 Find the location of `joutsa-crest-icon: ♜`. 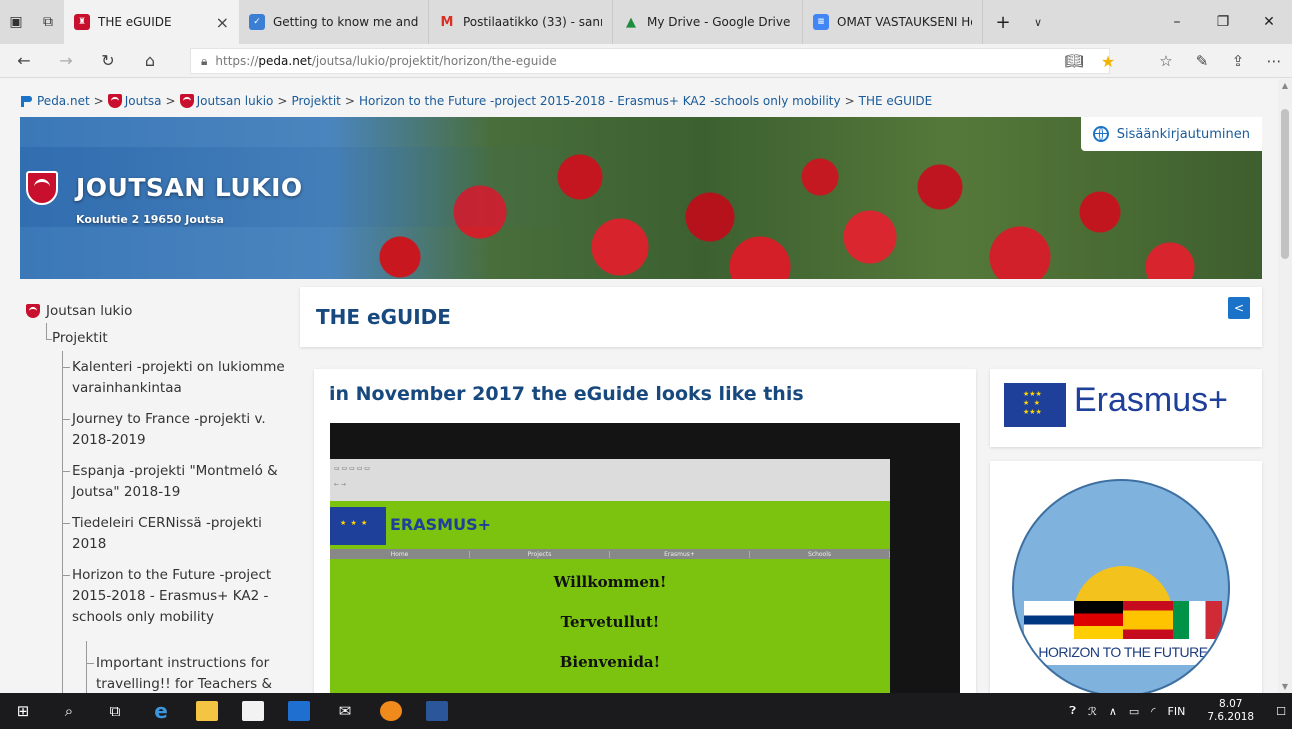

joutsa-crest-icon: ♜ is located at coordinates (82, 22).